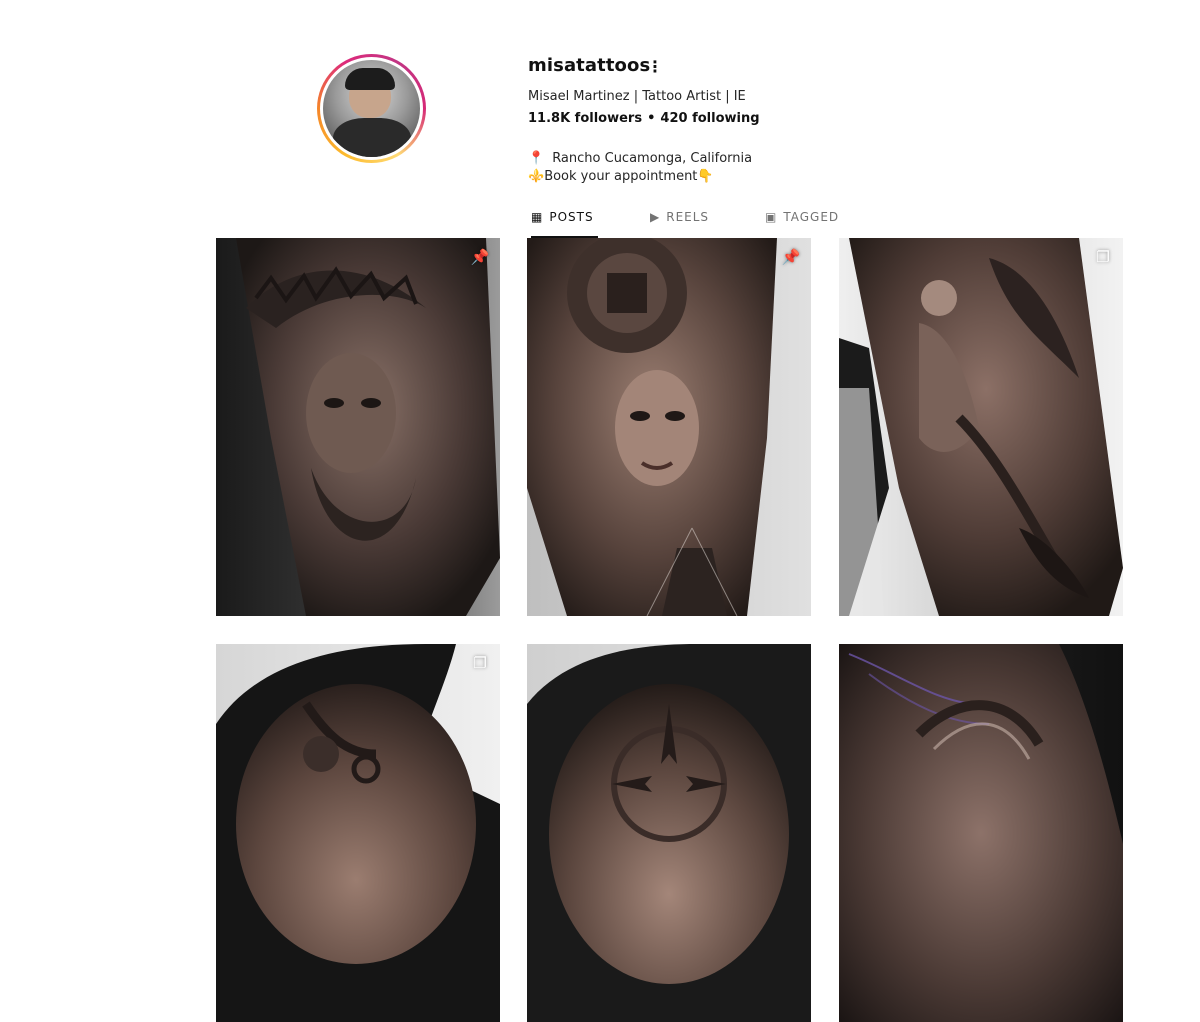 This screenshot has width=1200, height=1022. I want to click on more-options-icon: ⋮, so click(655, 67).